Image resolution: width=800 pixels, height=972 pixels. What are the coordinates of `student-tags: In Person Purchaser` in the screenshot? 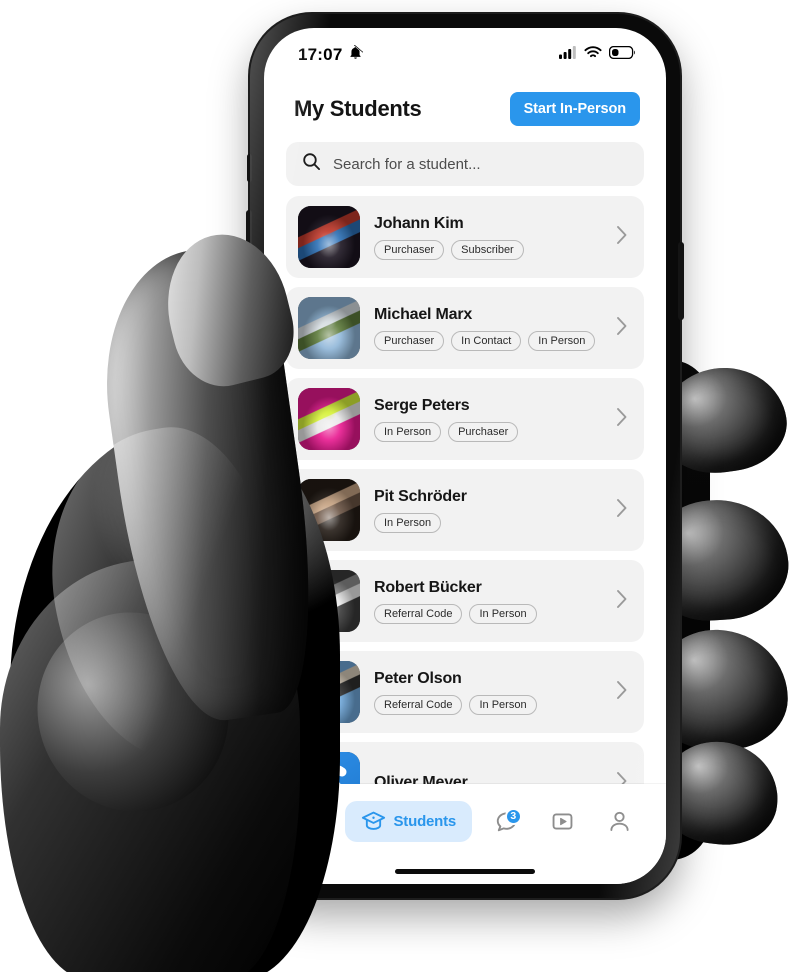 It's located at (488, 431).